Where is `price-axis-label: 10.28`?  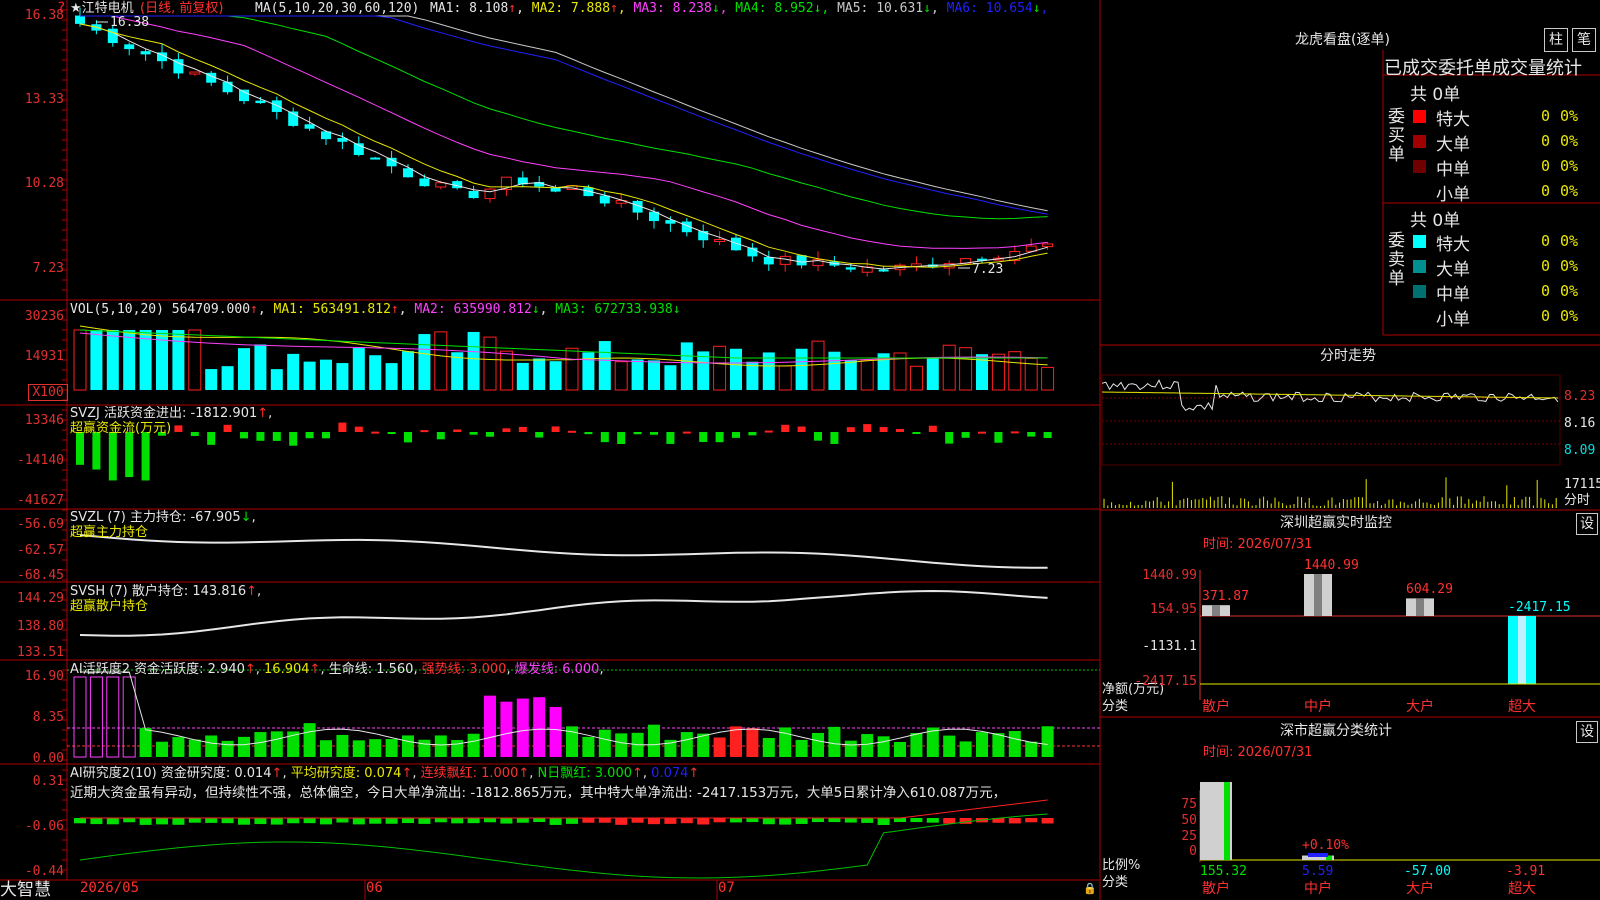 price-axis-label: 10.28 is located at coordinates (44, 183).